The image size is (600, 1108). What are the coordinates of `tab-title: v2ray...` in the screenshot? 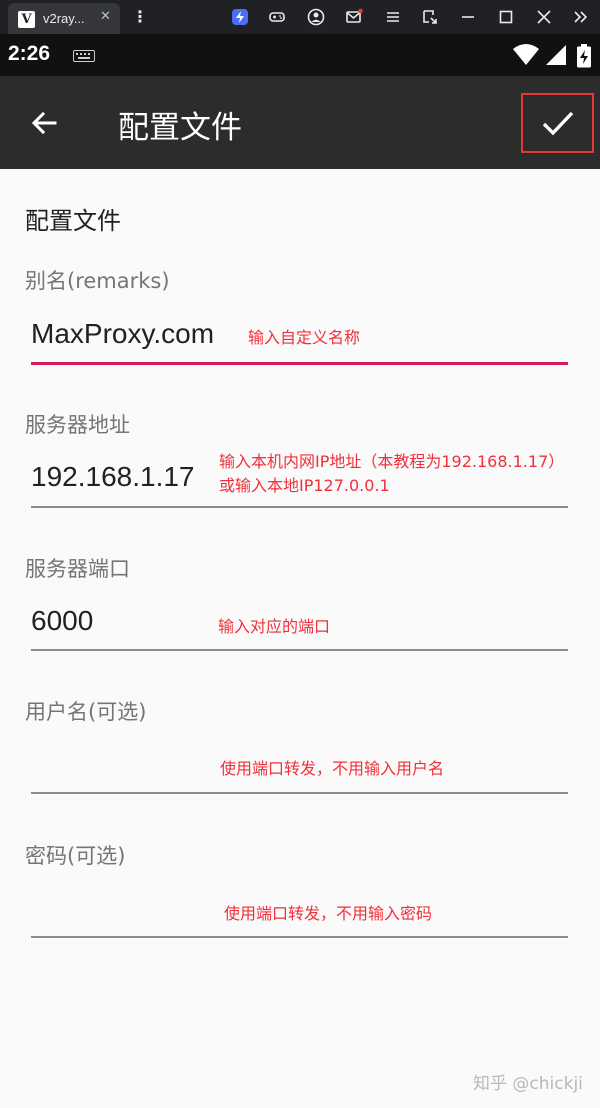 It's located at (64, 18).